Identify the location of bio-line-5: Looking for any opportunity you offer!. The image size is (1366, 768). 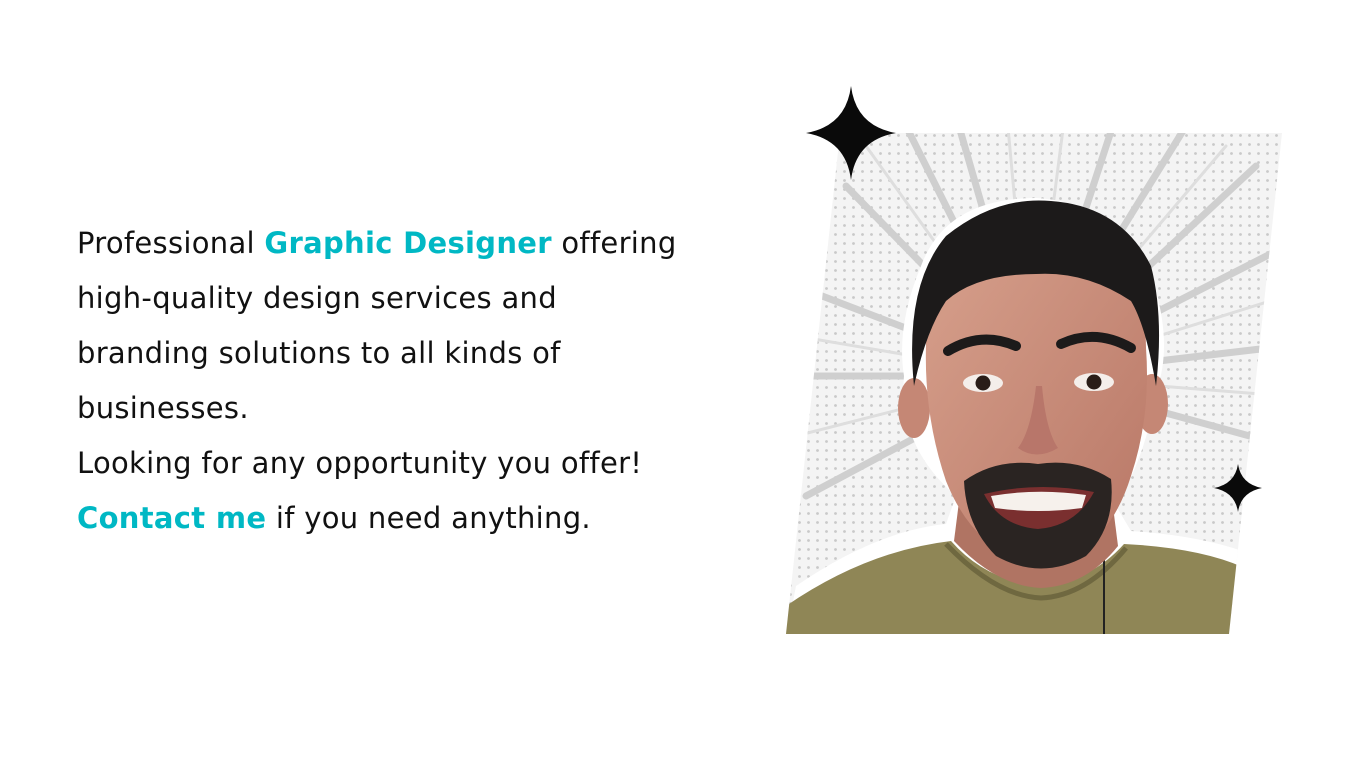
(360, 463).